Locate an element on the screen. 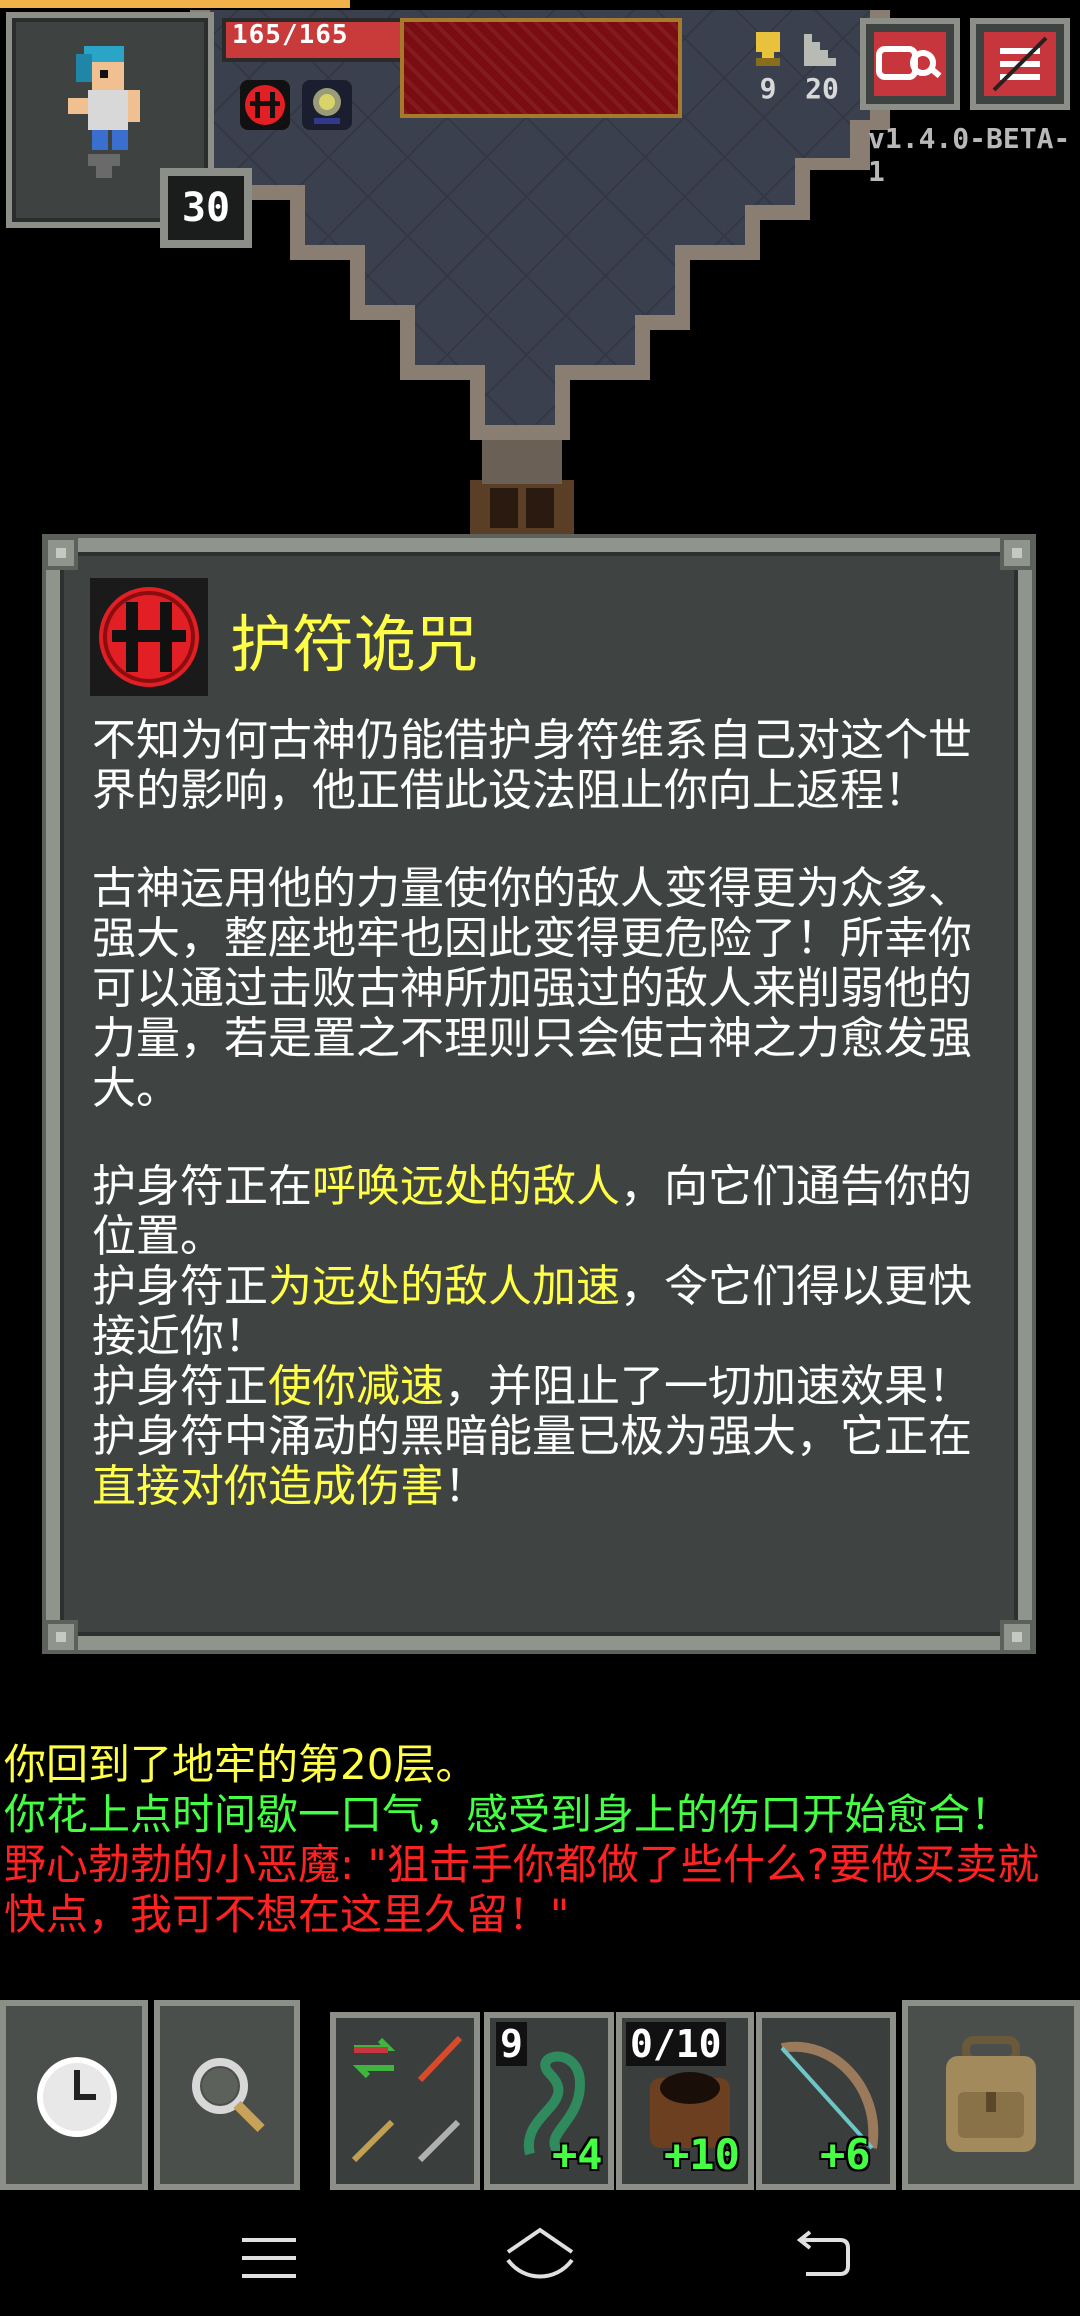 This screenshot has width=1080, height=2316. magnifier-icon is located at coordinates (228, 2095).